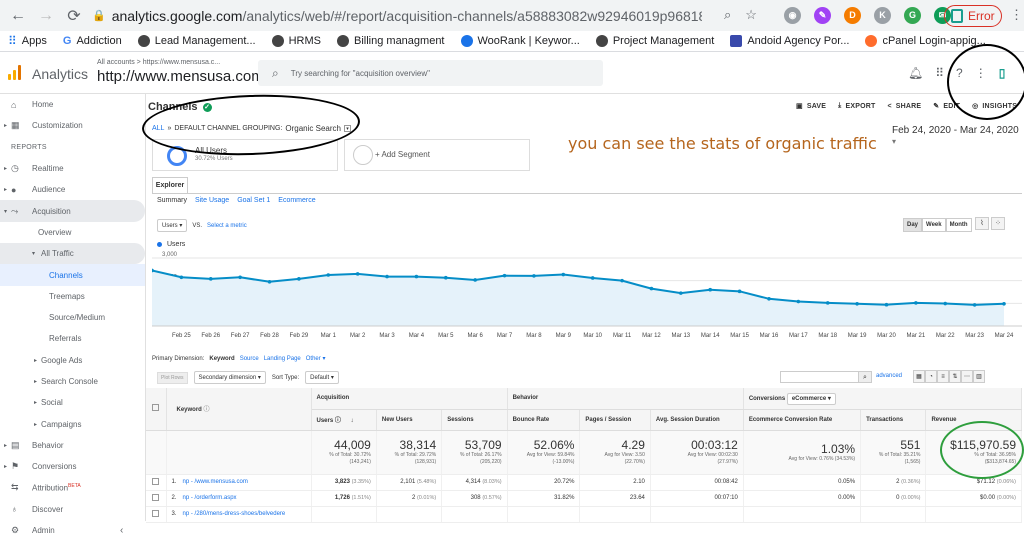  Describe the element at coordinates (811, 106) in the screenshot. I see `save-button: ▣ SAVE` at that location.